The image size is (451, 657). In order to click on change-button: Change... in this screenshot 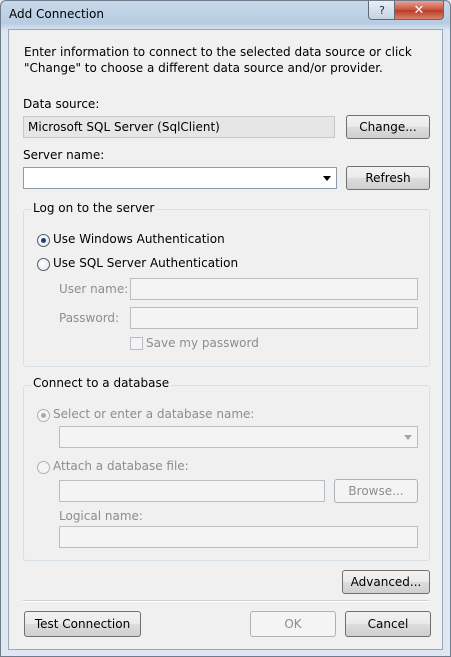, I will do `click(388, 127)`.